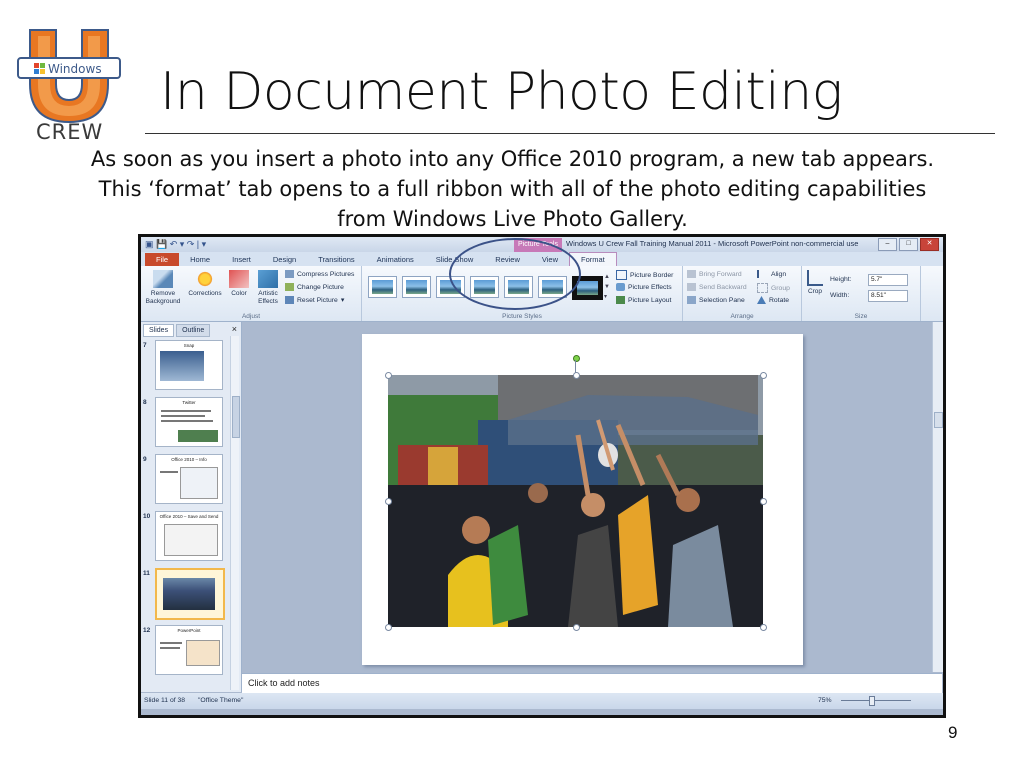 This screenshot has height=768, width=1024. Describe the element at coordinates (691, 287) in the screenshot. I see `send-backward-icon` at that location.